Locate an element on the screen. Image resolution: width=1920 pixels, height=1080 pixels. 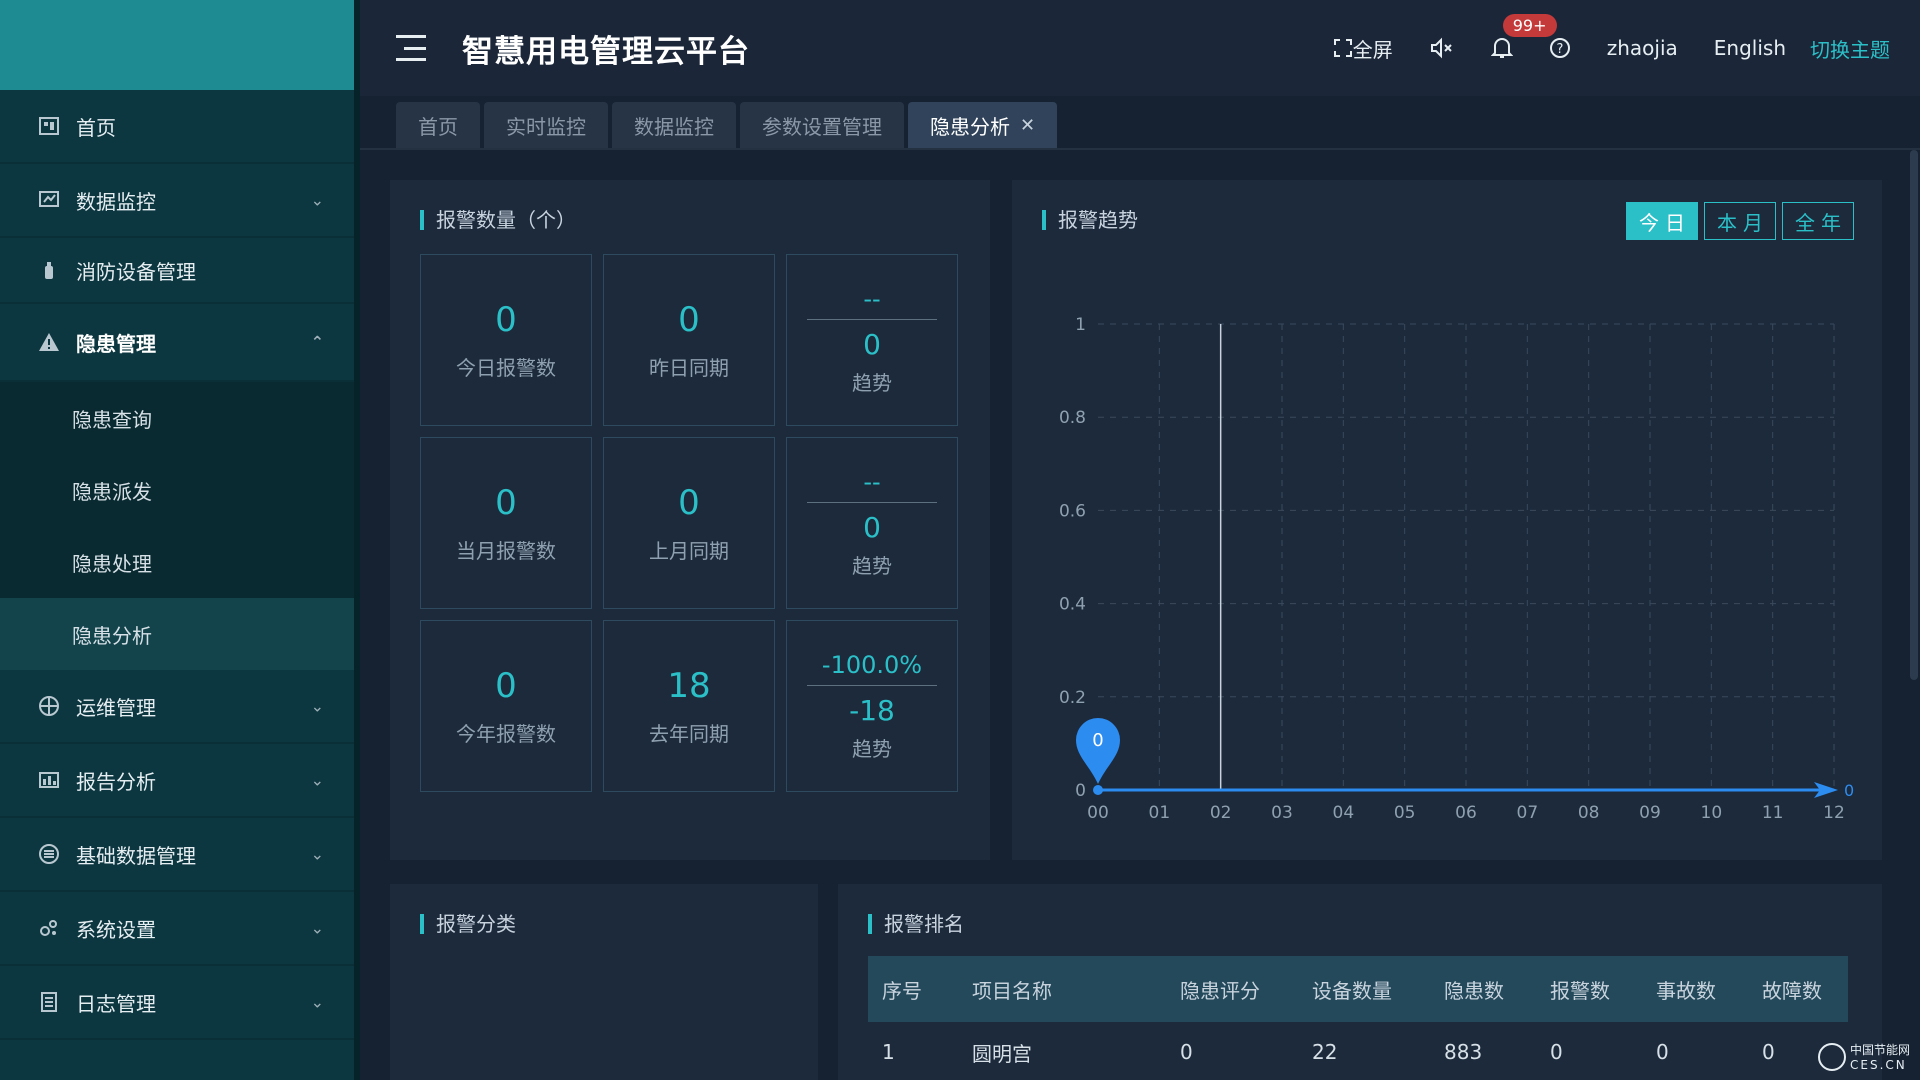
sidebar-item-system-settings: 系统设置 ⌄ is located at coordinates (177, 929).